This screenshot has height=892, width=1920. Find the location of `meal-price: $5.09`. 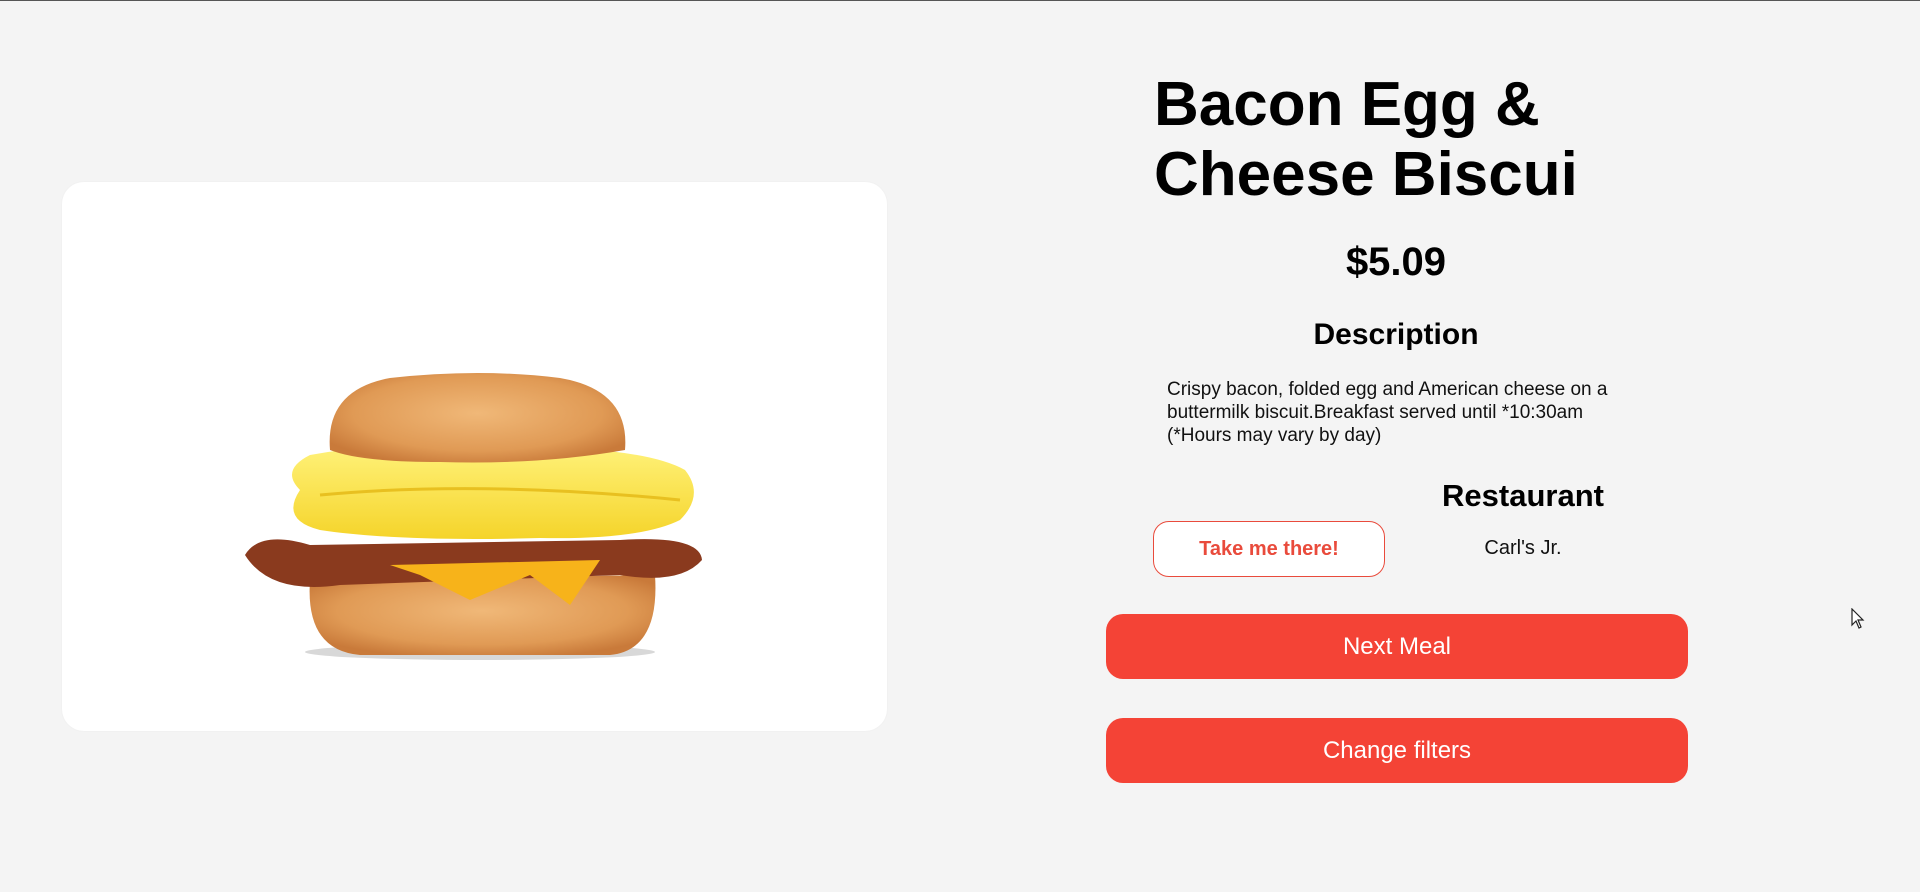

meal-price: $5.09 is located at coordinates (1396, 262).